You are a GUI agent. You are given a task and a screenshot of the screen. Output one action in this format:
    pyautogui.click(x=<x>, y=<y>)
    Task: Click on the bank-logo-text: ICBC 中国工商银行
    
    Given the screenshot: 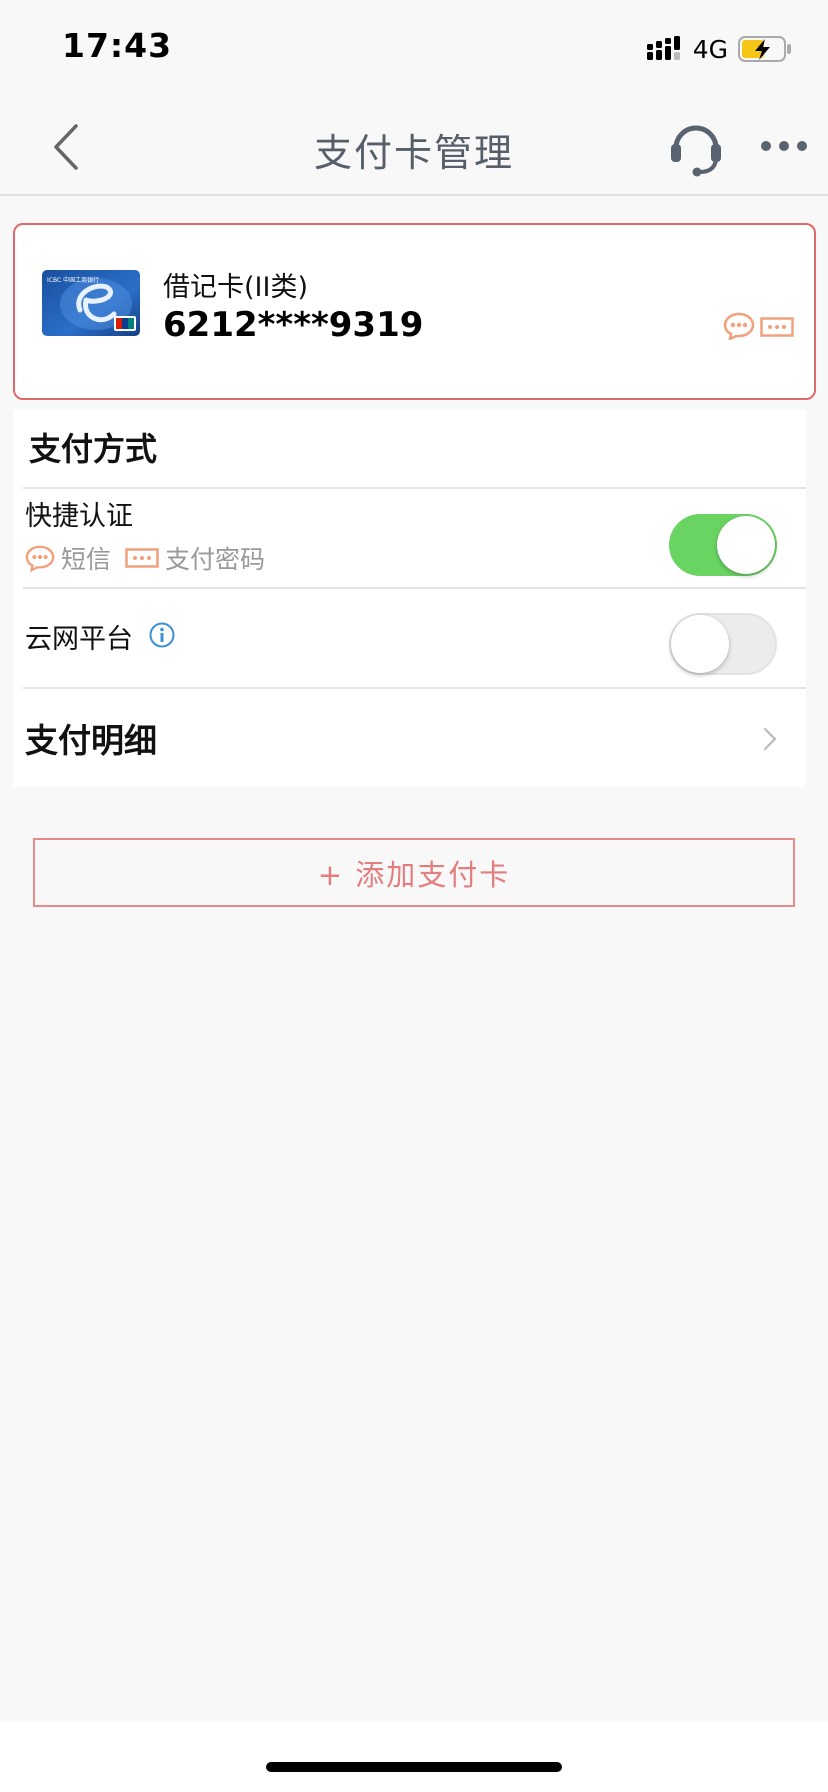 What is the action you would take?
    pyautogui.click(x=73, y=280)
    